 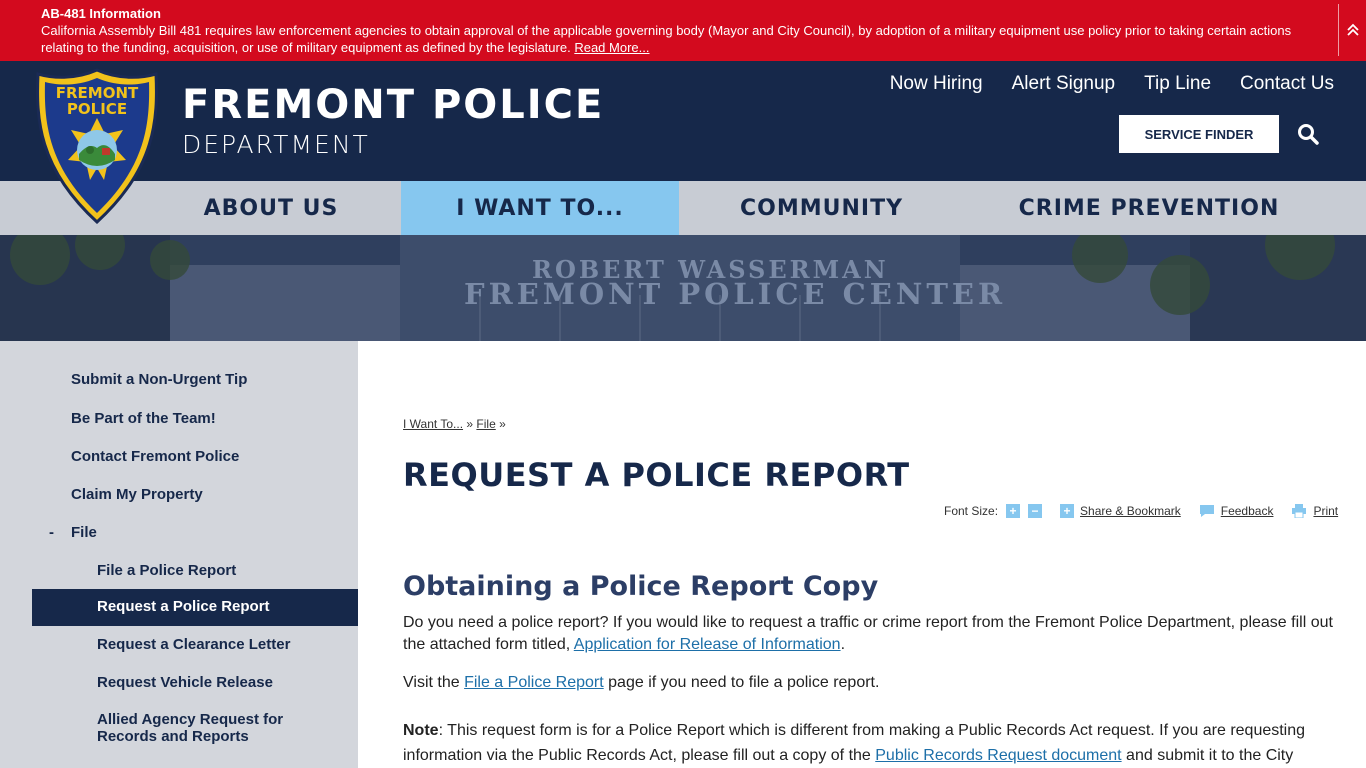 I want to click on chevron-up-icon, so click(x=1352, y=29).